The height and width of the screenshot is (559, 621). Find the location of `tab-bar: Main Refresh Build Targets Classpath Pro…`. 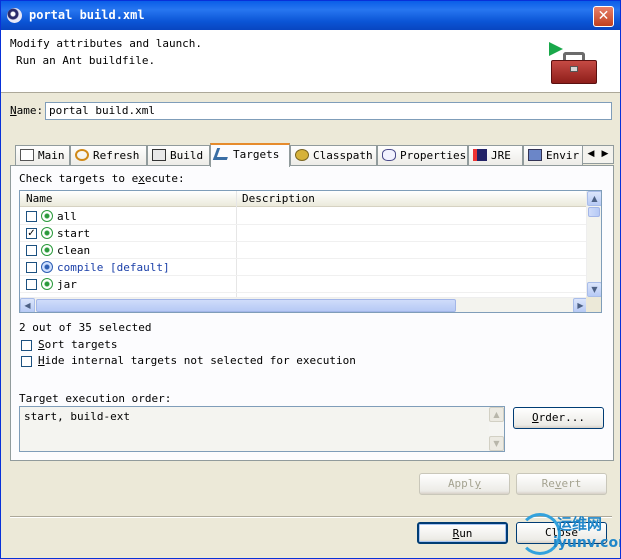

tab-bar: Main Refresh Build Targets Classpath Pro… is located at coordinates (314, 155).